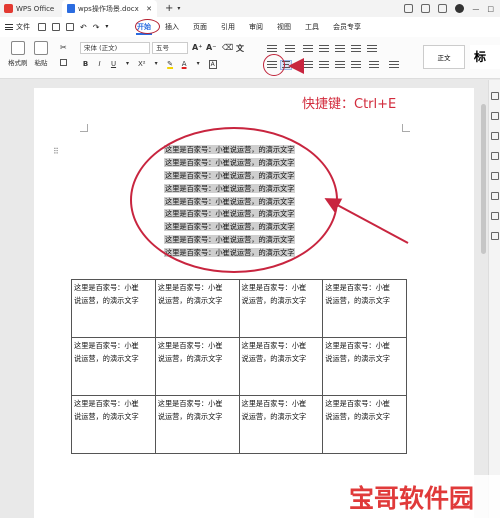 The width and height of the screenshot is (500, 518). I want to click on side-translate-icon, so click(495, 216).